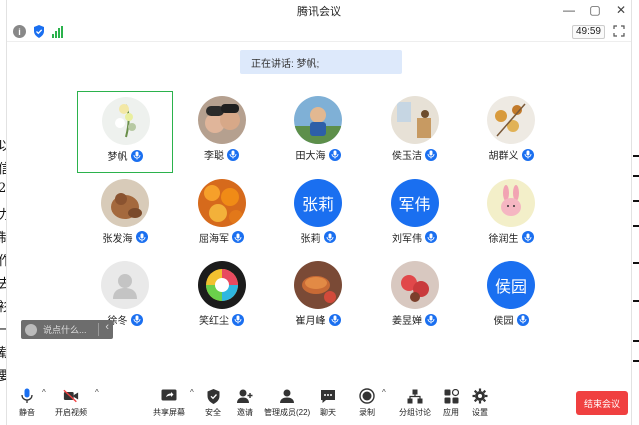  Describe the element at coordinates (67, 329) in the screenshot. I see `chat-quick-input: 说点什么... ‹` at that location.